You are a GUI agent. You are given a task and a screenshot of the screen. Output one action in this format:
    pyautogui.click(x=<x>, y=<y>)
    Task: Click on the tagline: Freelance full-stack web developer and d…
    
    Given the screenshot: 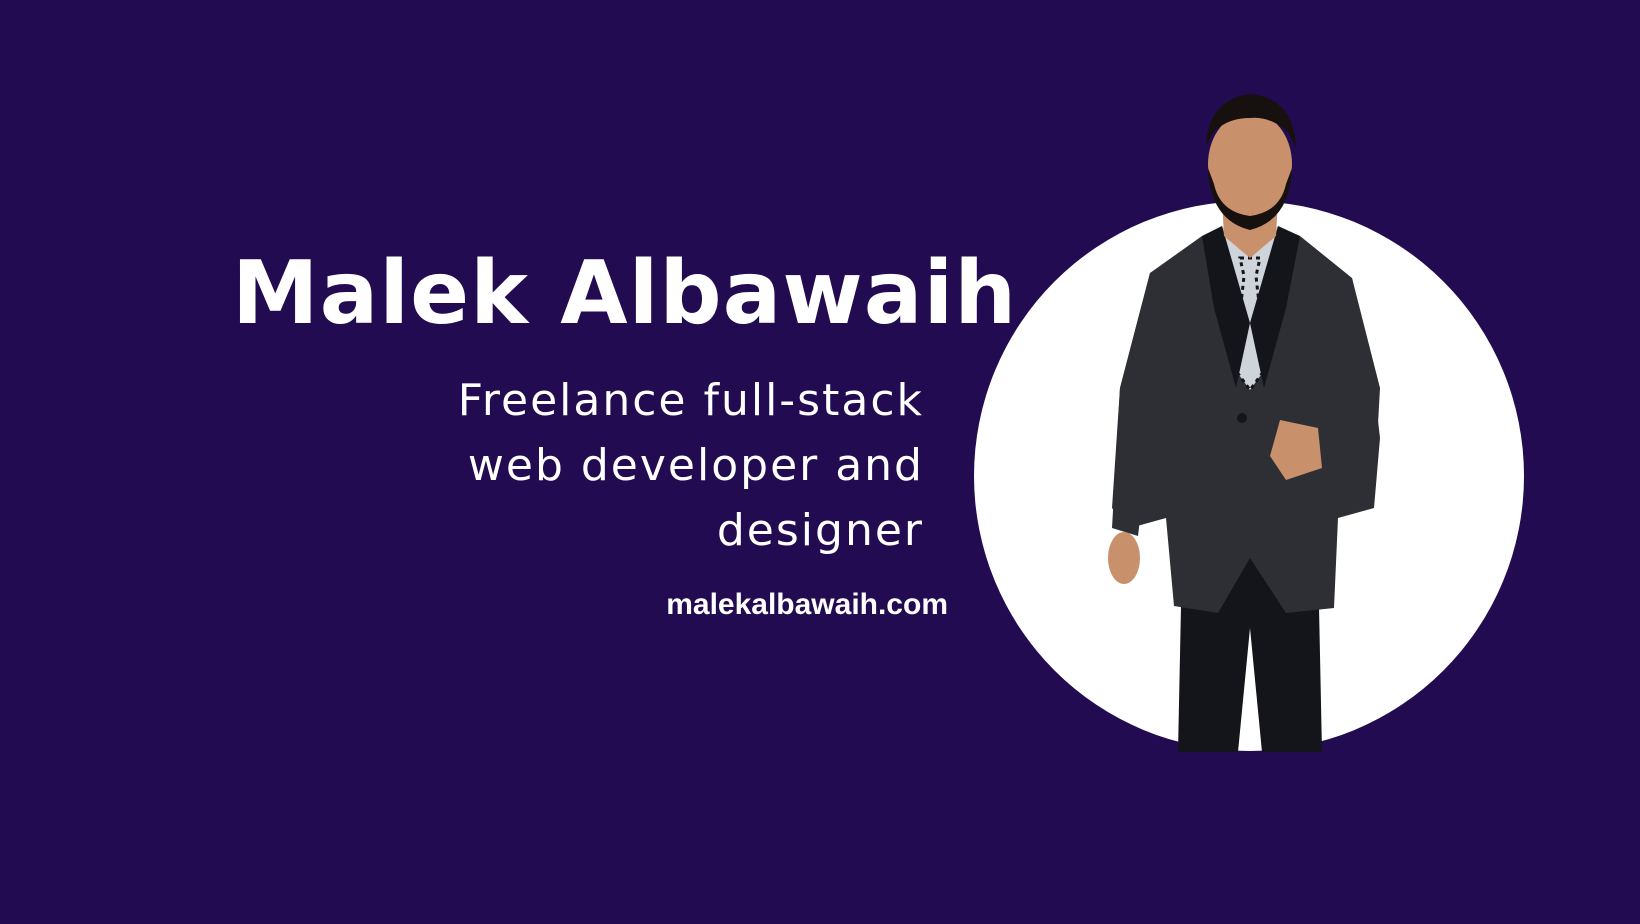 What is the action you would take?
    pyautogui.click(x=691, y=465)
    